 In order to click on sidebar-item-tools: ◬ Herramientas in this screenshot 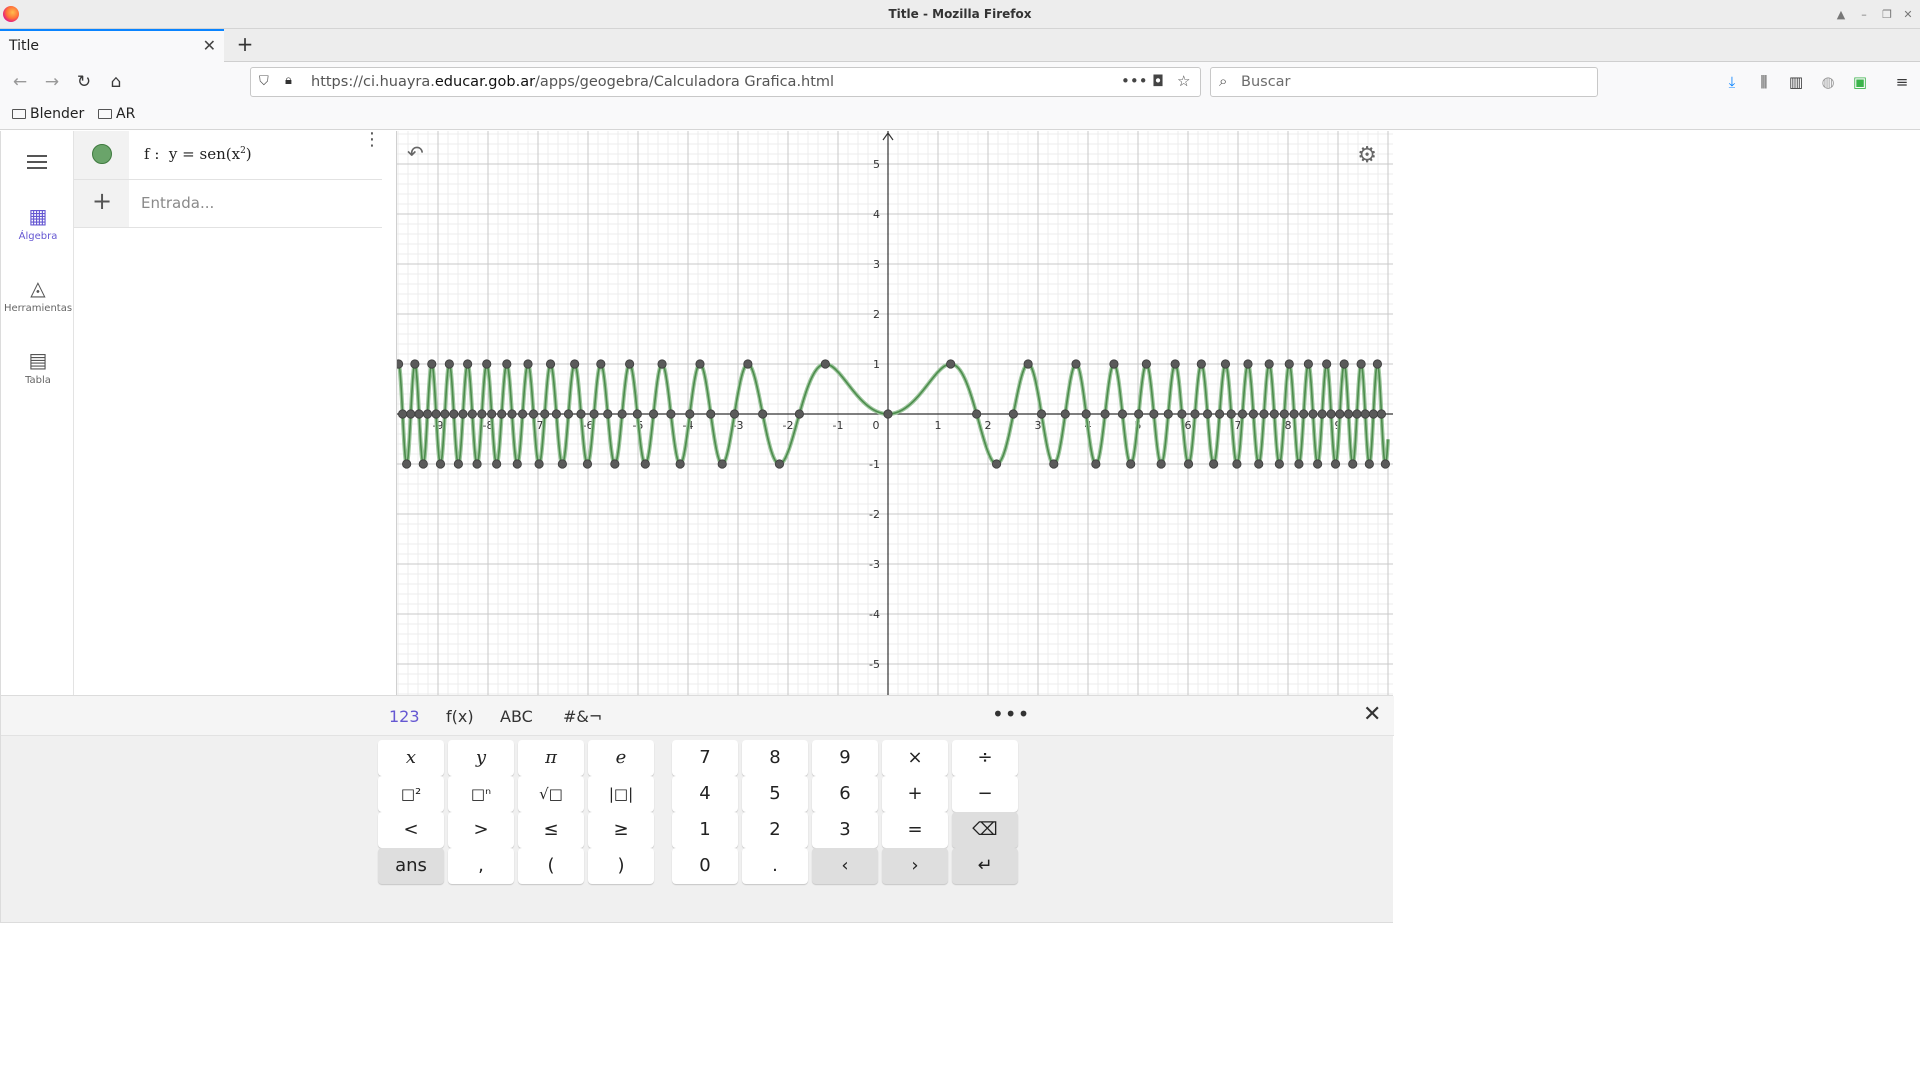, I will do `click(38, 295)`.